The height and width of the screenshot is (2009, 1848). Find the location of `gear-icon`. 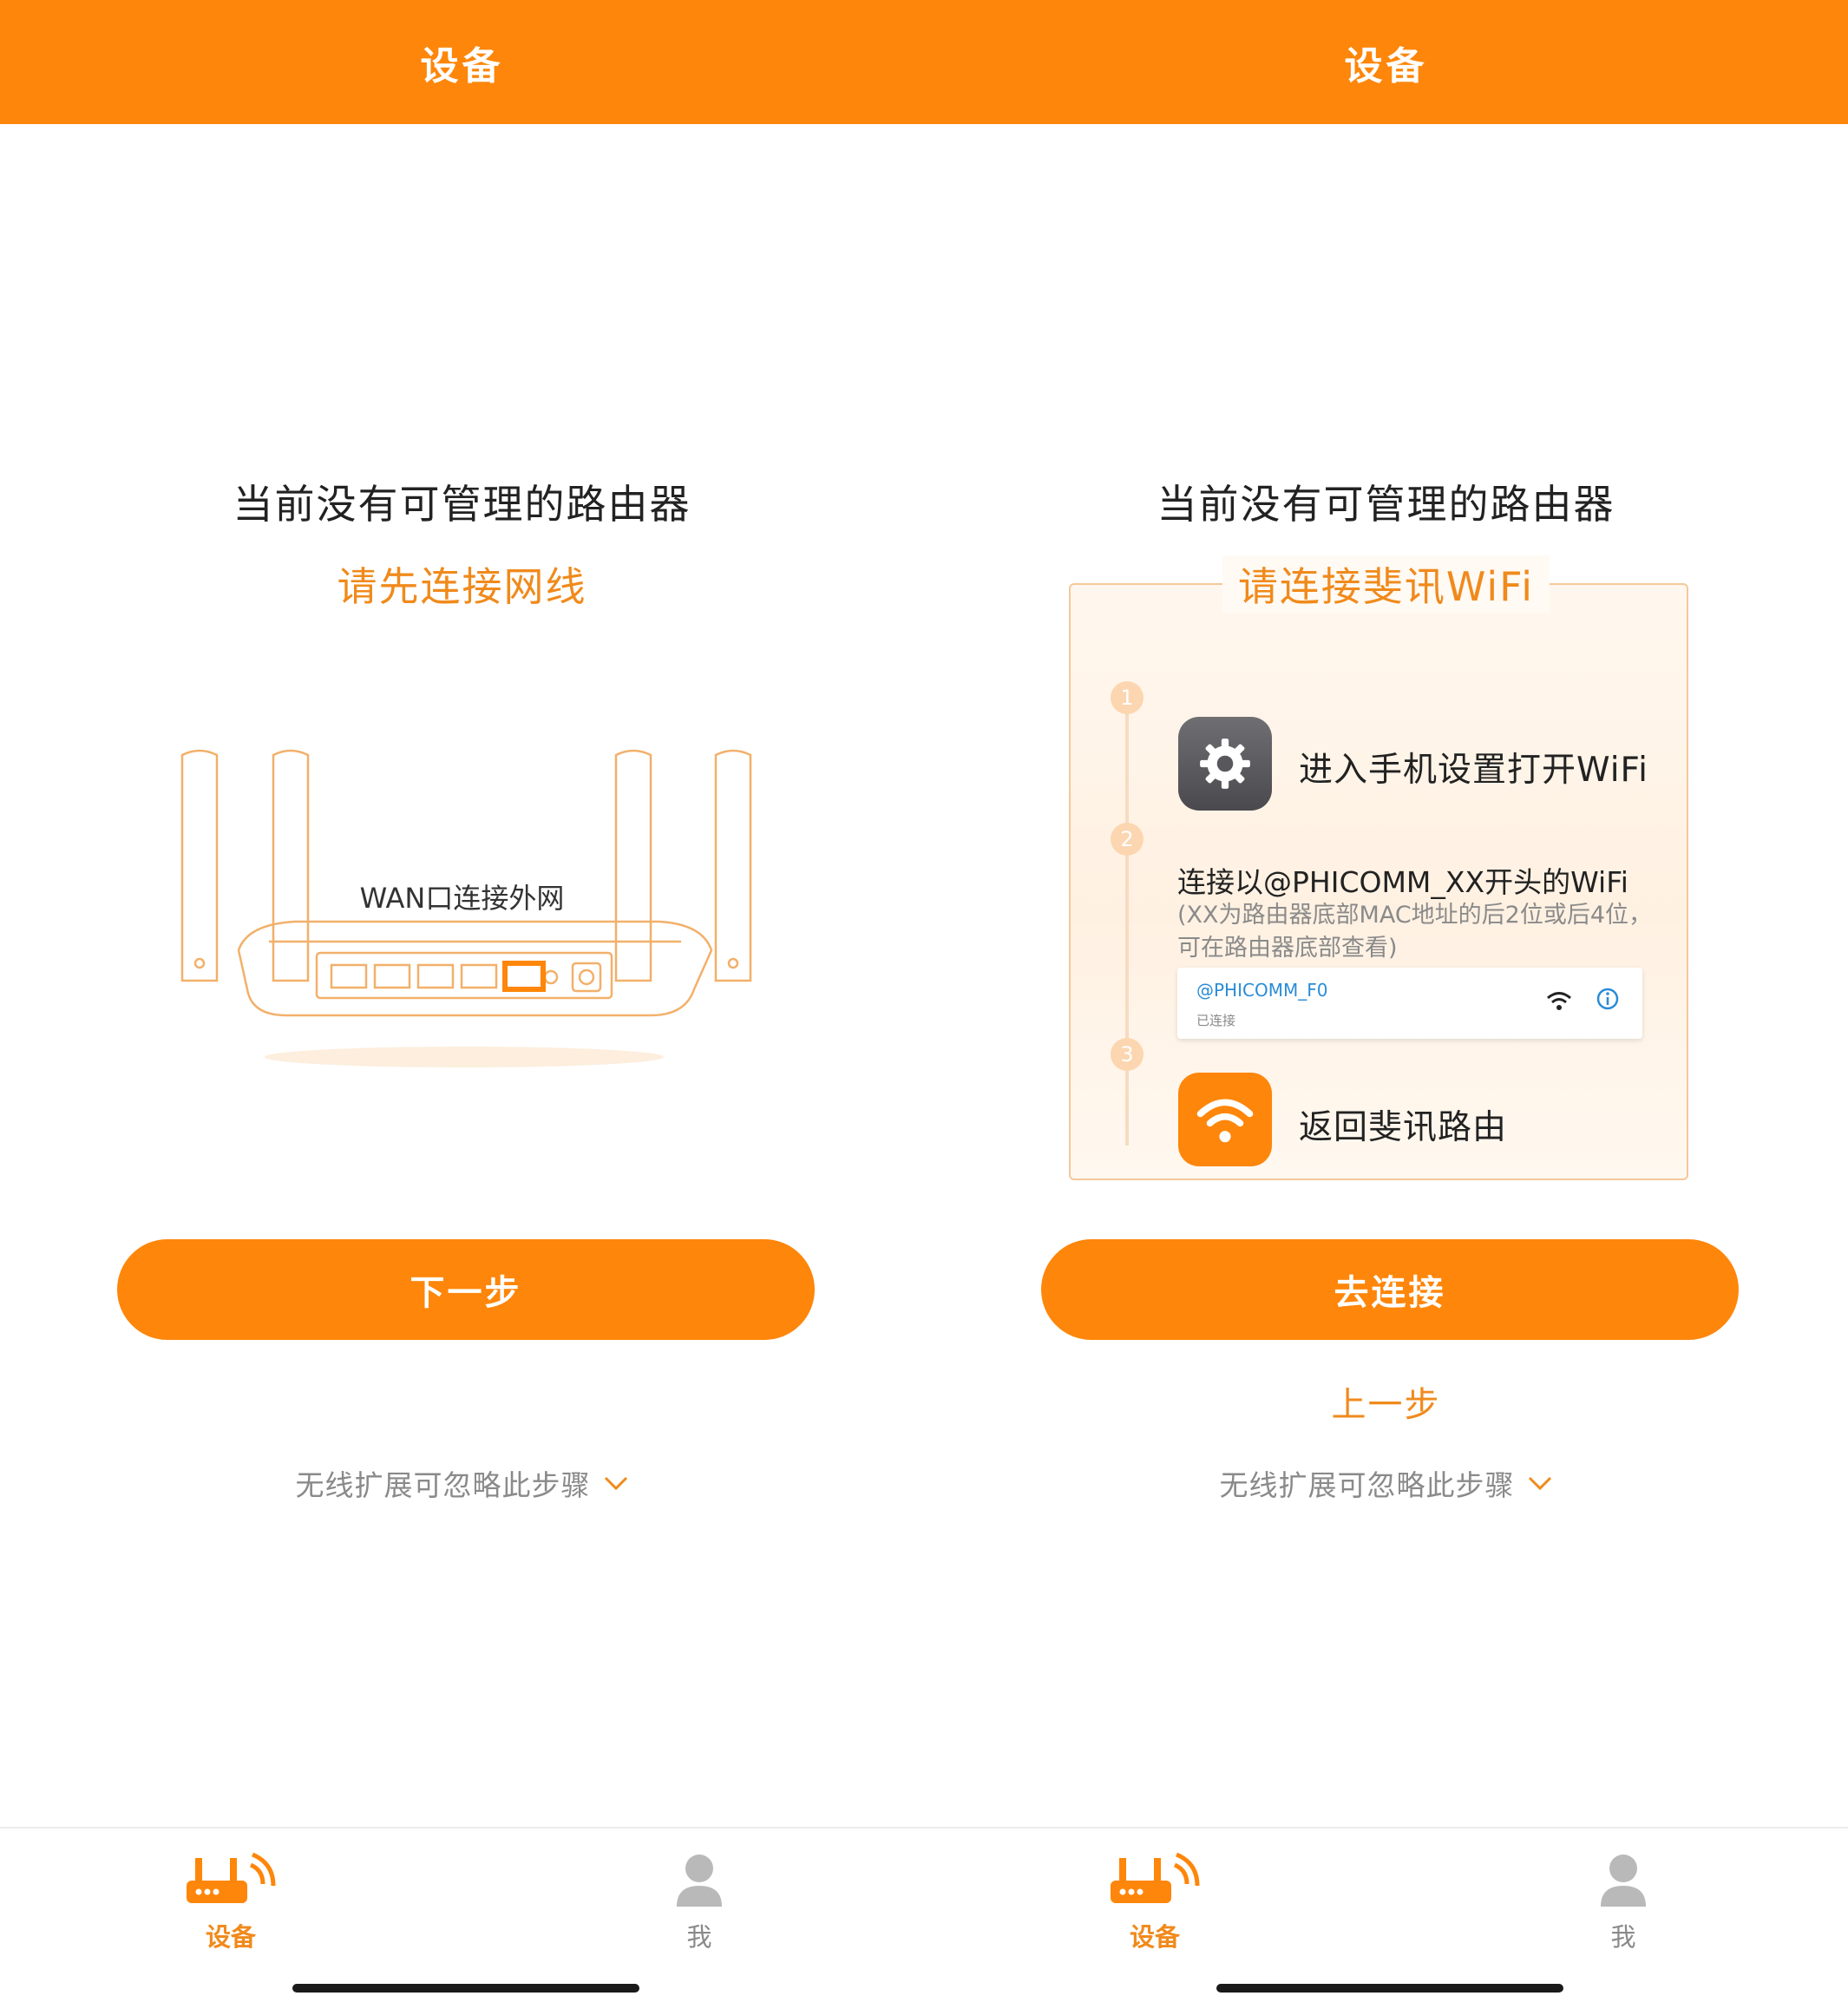

gear-icon is located at coordinates (1225, 764).